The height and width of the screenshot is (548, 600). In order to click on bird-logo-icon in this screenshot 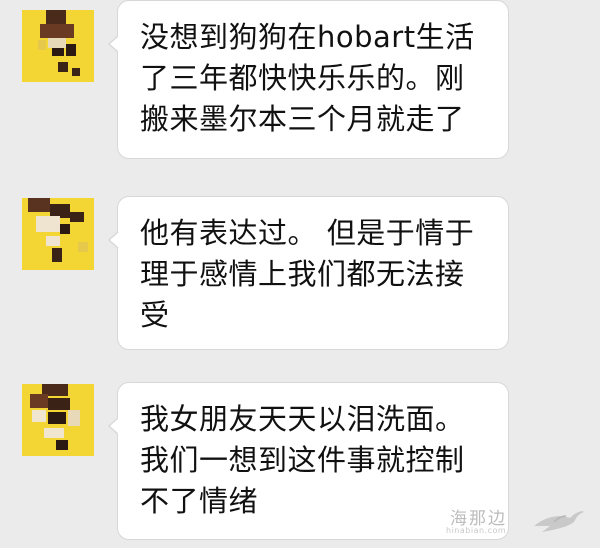, I will do `click(559, 521)`.